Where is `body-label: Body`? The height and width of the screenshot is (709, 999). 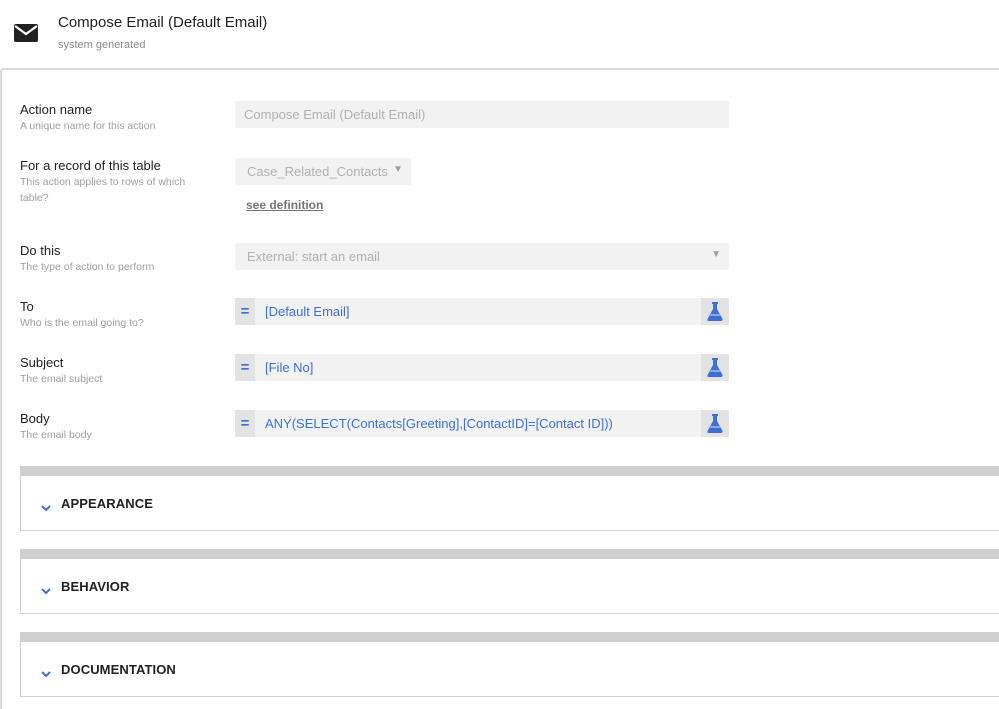 body-label: Body is located at coordinates (35, 418).